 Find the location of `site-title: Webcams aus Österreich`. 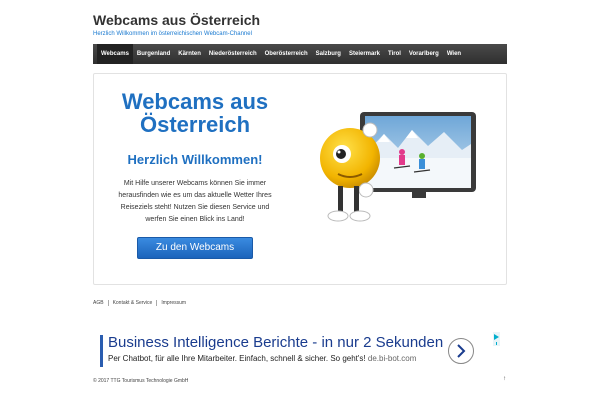

site-title: Webcams aus Österreich is located at coordinates (176, 20).